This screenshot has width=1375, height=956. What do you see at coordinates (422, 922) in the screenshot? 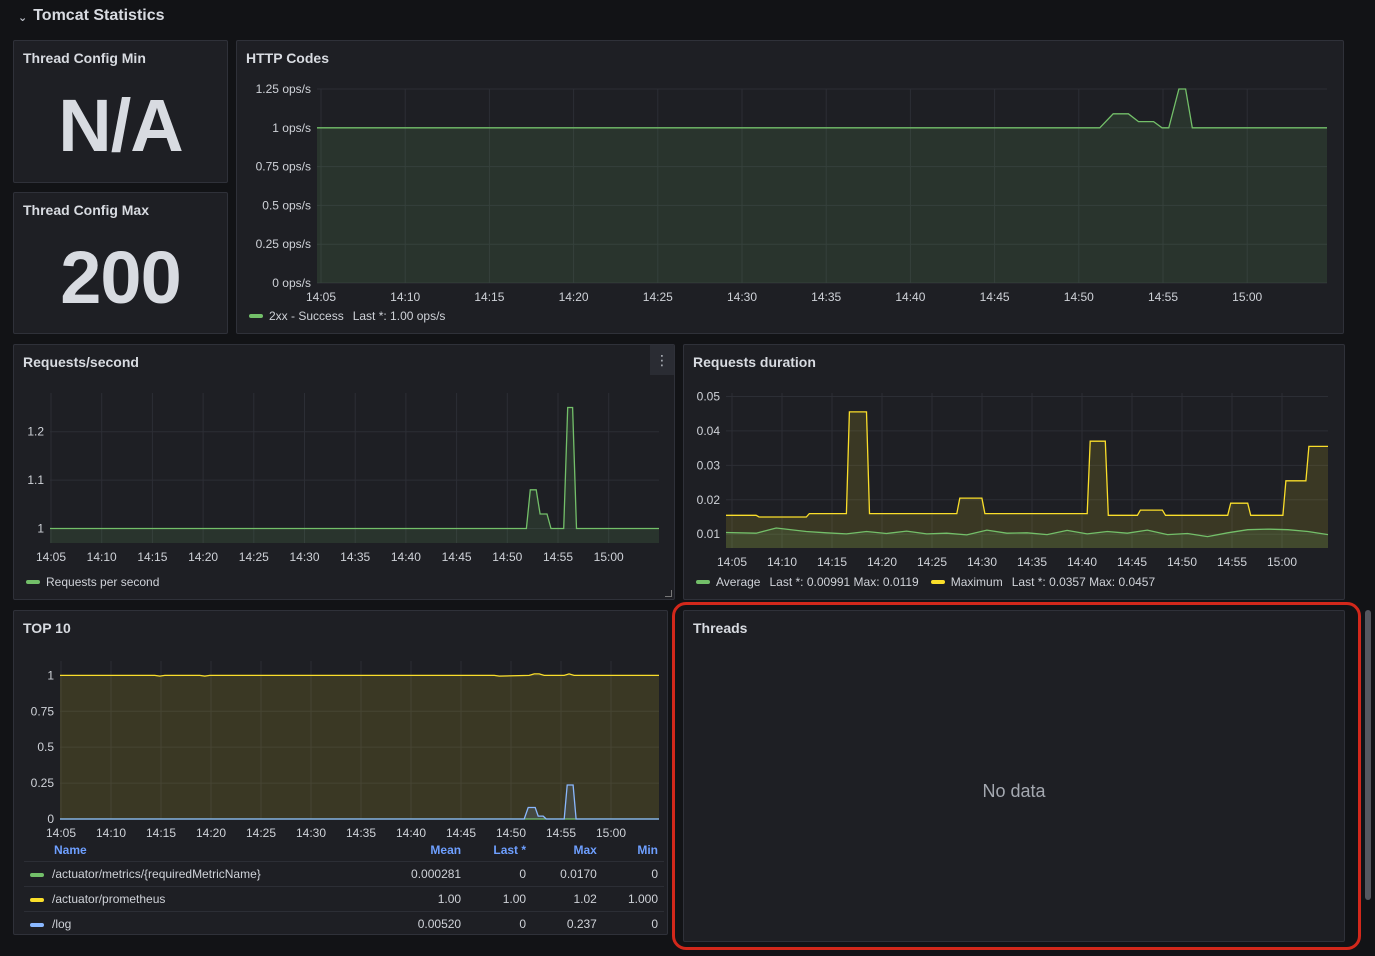
I see `mean-cell: 0.00520` at bounding box center [422, 922].